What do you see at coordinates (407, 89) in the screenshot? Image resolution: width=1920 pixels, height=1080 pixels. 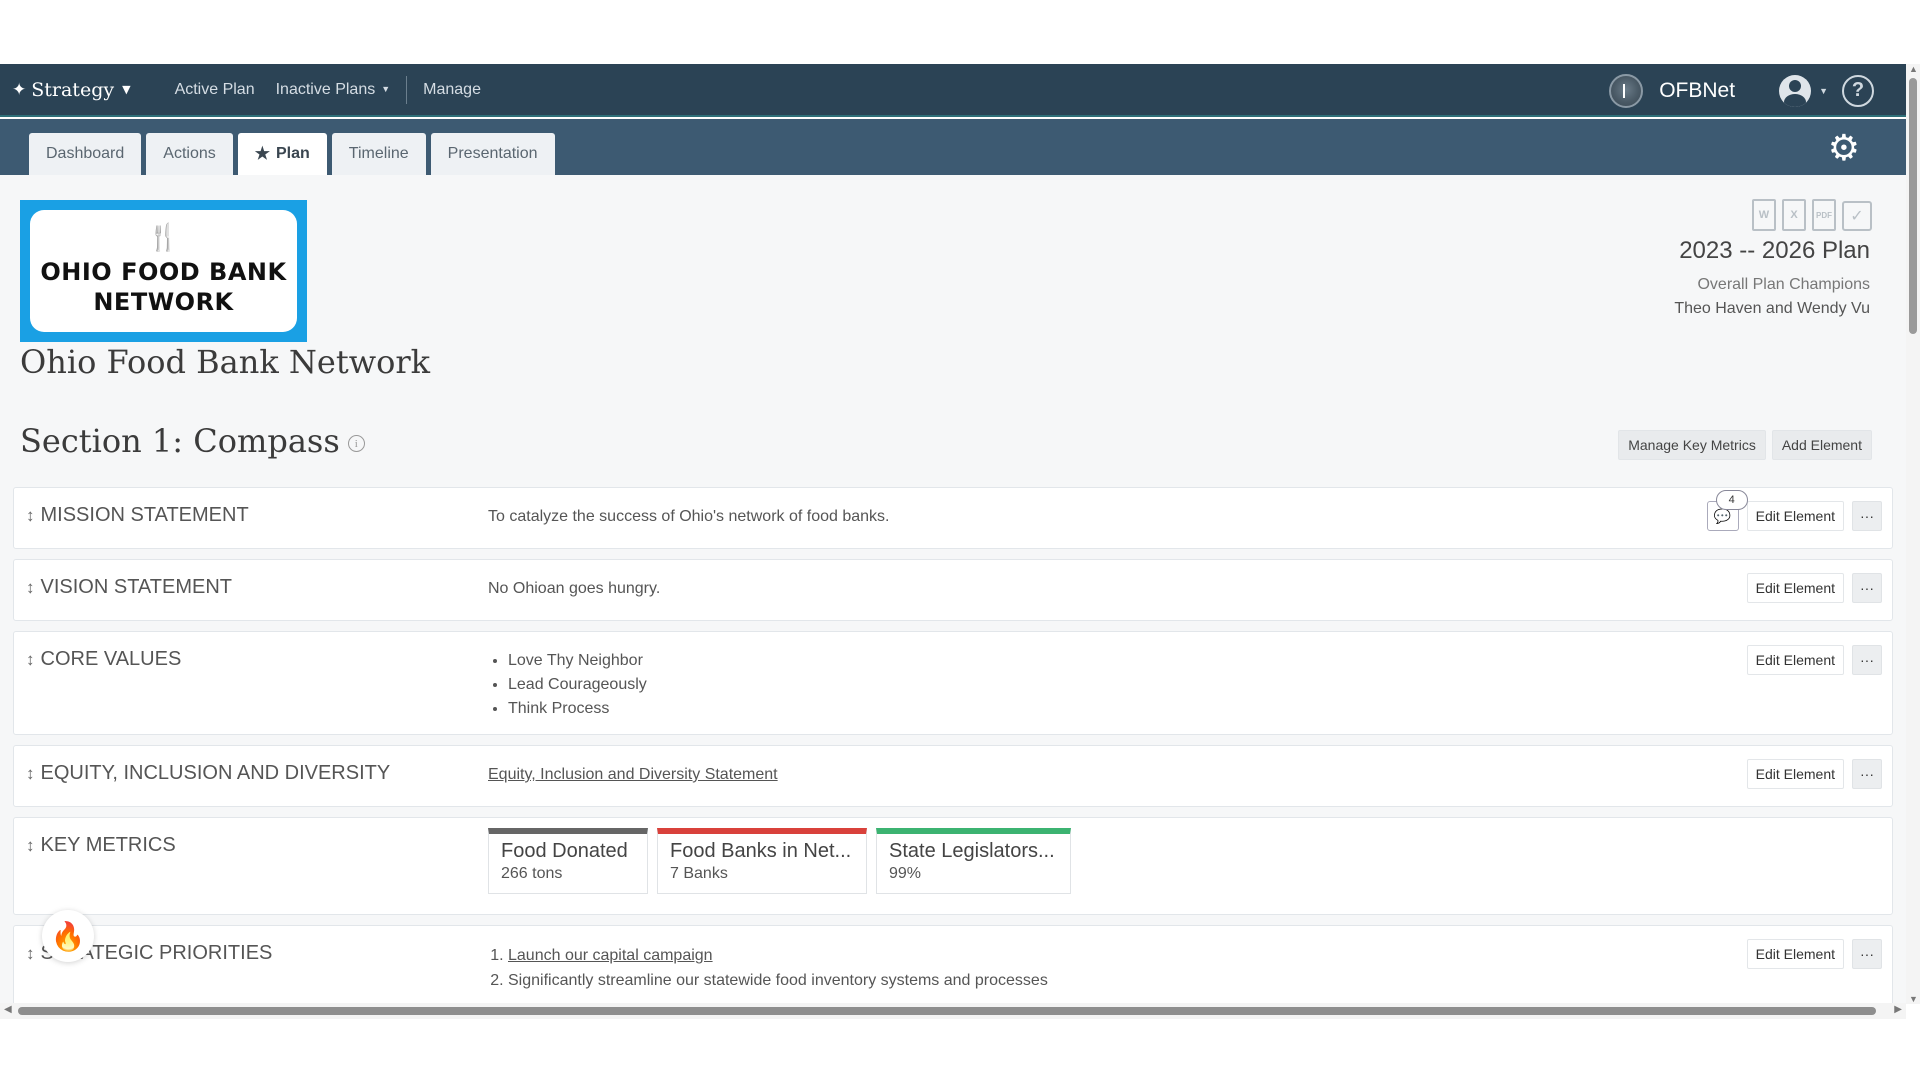 I see `nav-divider` at bounding box center [407, 89].